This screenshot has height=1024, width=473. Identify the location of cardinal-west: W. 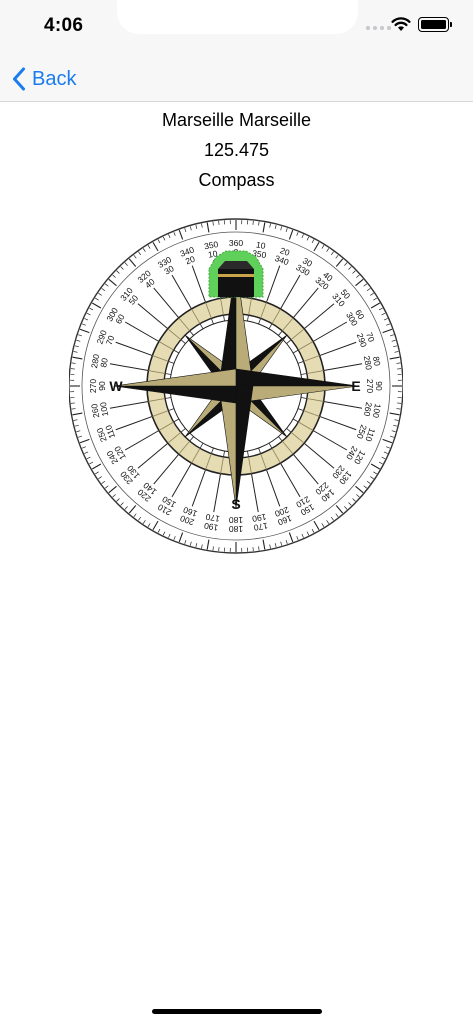
(116, 386).